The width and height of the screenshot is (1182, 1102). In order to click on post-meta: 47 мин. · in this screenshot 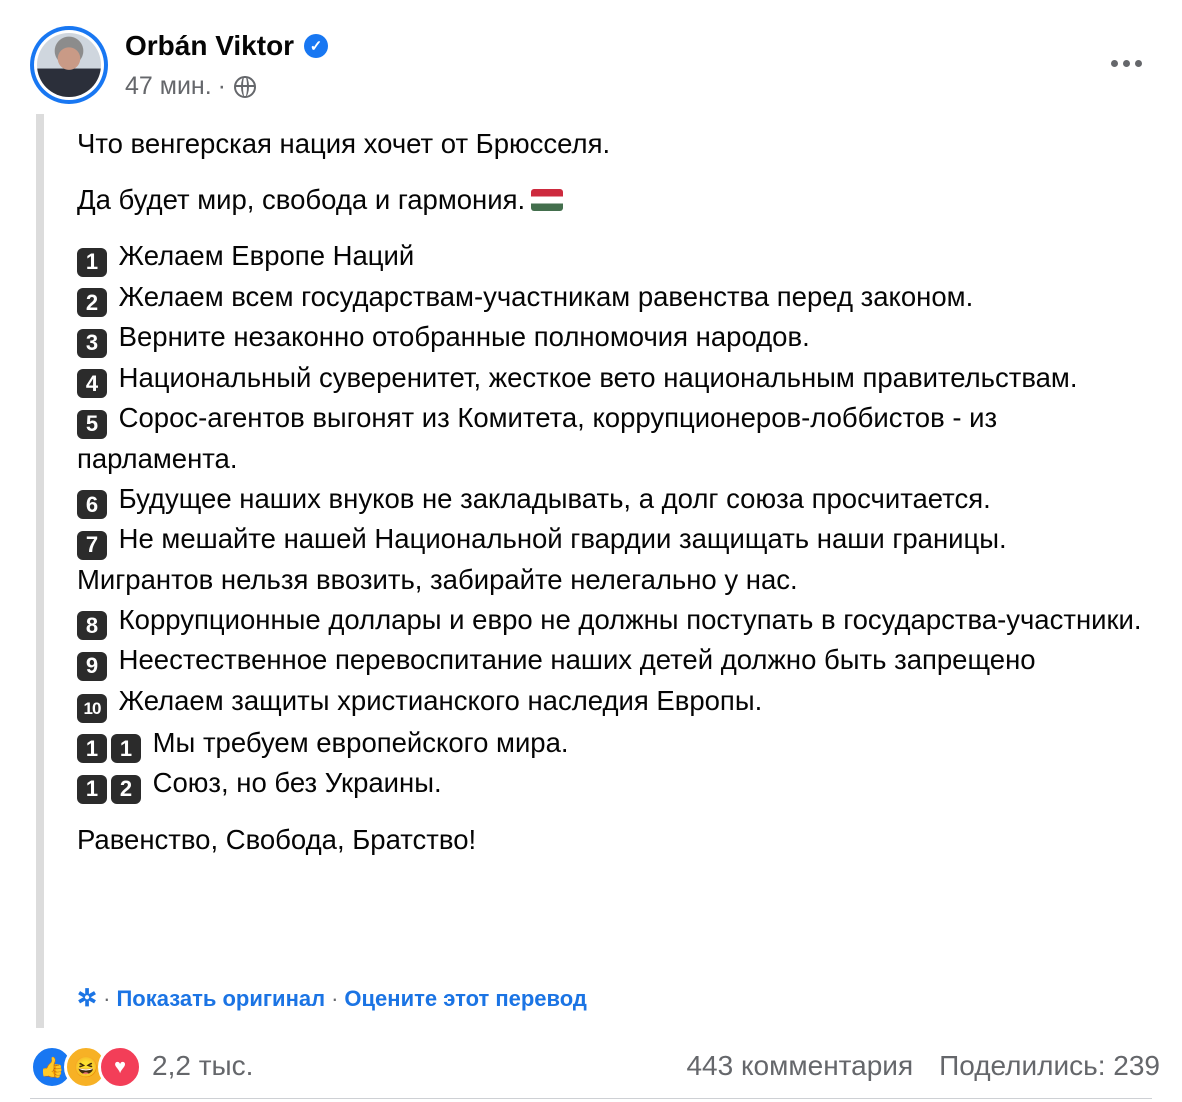, I will do `click(190, 86)`.